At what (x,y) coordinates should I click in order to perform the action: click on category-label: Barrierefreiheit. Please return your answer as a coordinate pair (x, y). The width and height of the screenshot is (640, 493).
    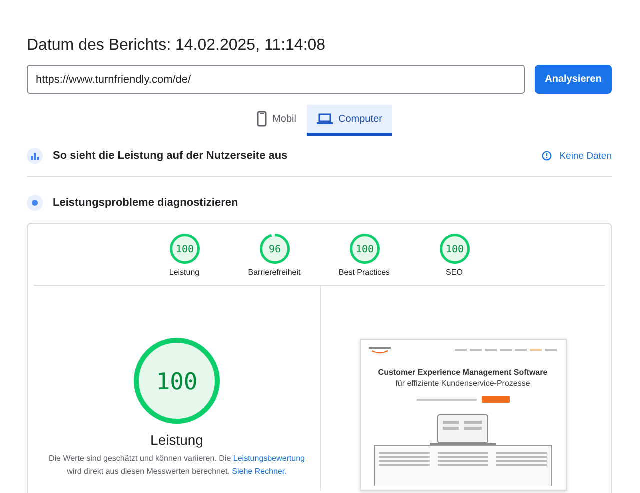
    Looking at the image, I should click on (274, 272).